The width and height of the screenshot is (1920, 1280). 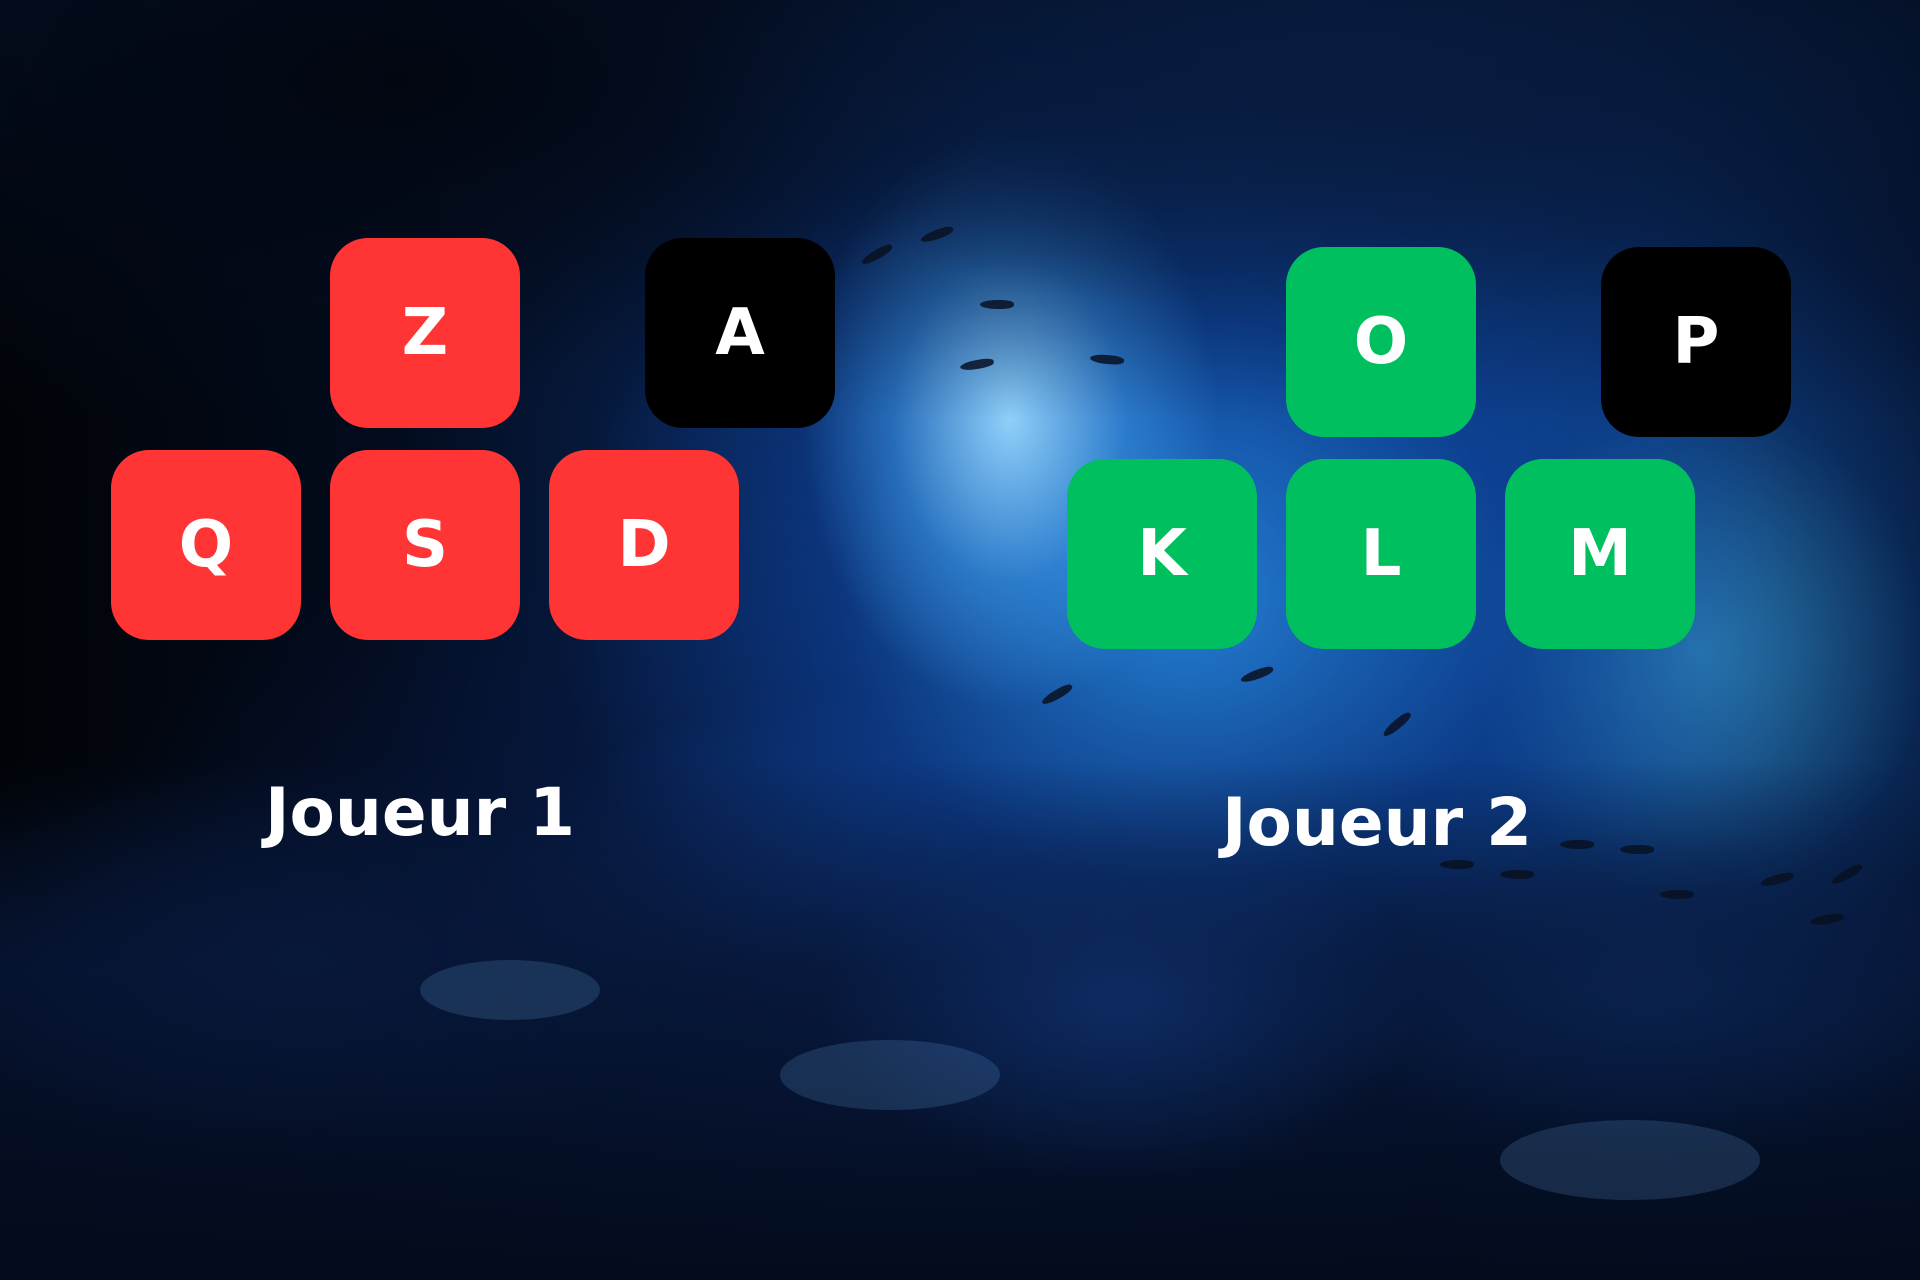 I want to click on player1-key-right: D, so click(x=644, y=545).